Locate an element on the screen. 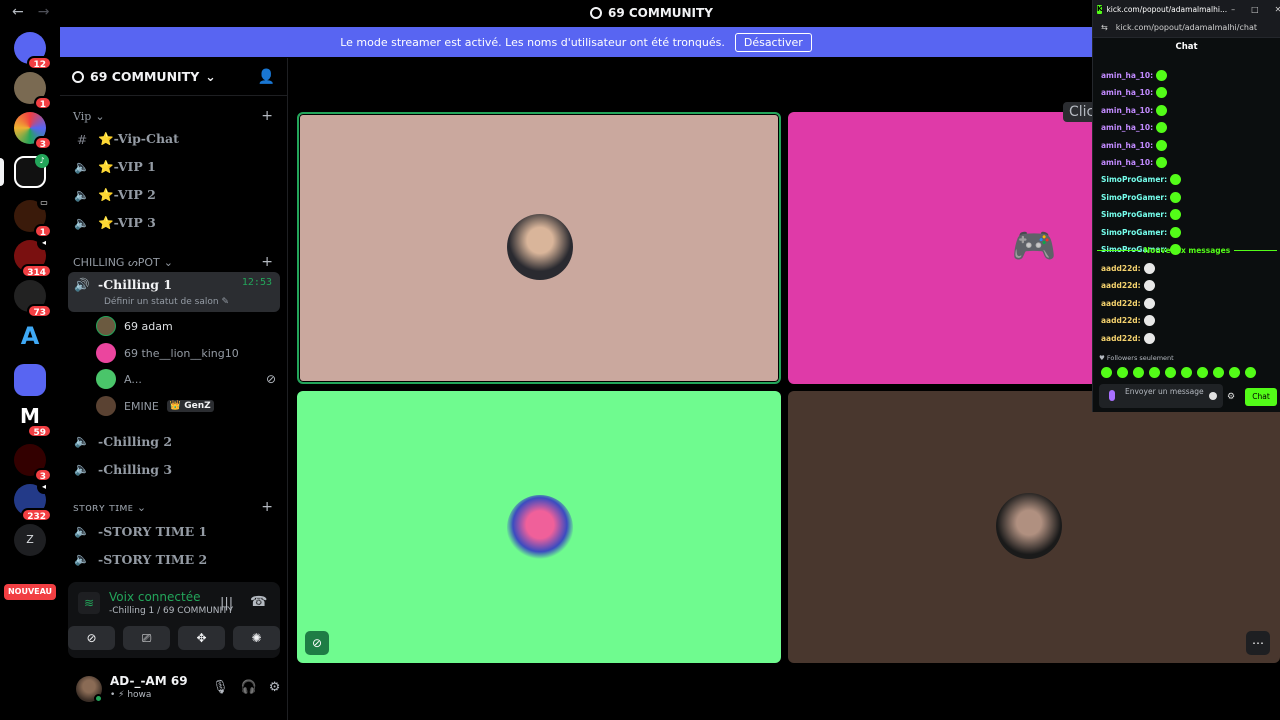 The image size is (1280, 720). forward-arrow-icon: → is located at coordinates (44, 12).